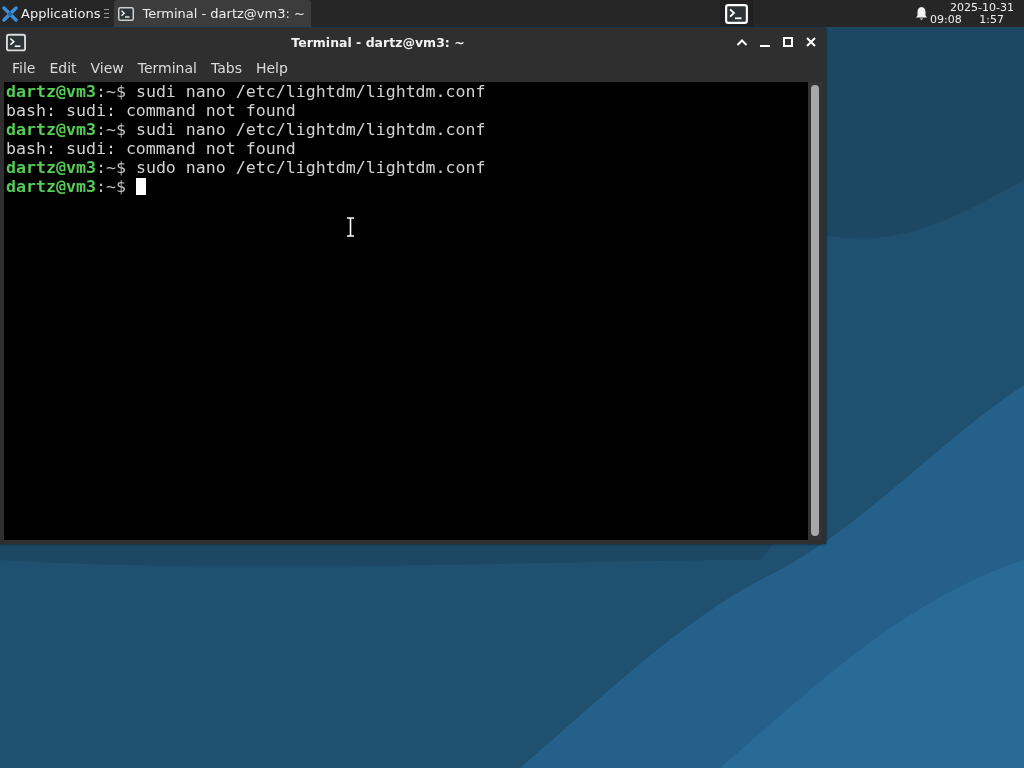 This screenshot has width=1024, height=768. I want to click on clock-date: 2025-10-31, so click(982, 7).